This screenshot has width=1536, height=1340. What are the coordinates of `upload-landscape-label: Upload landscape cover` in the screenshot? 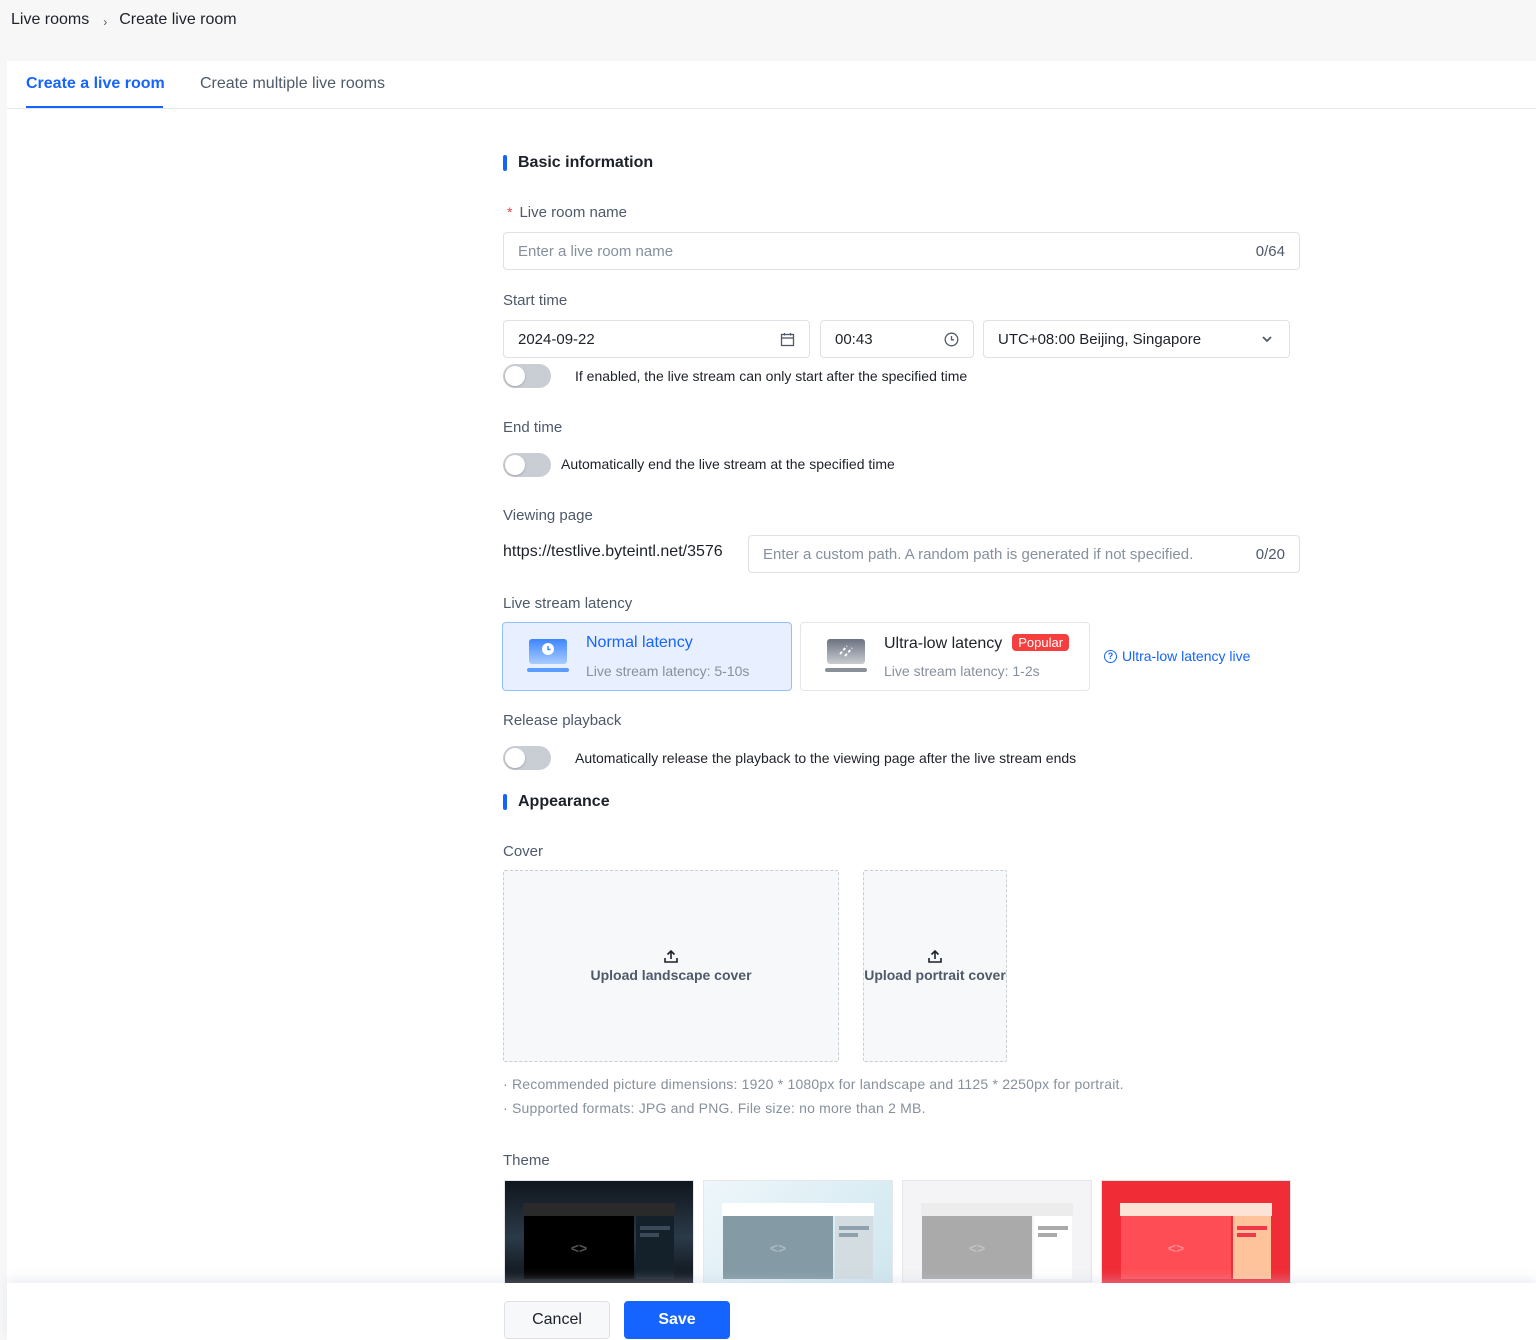 It's located at (671, 975).